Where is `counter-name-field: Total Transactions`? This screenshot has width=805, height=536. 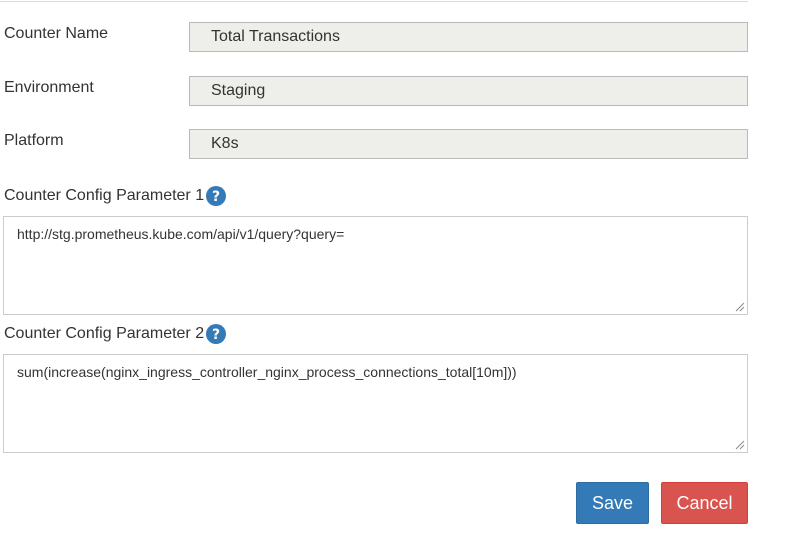
counter-name-field: Total Transactions is located at coordinates (468, 37).